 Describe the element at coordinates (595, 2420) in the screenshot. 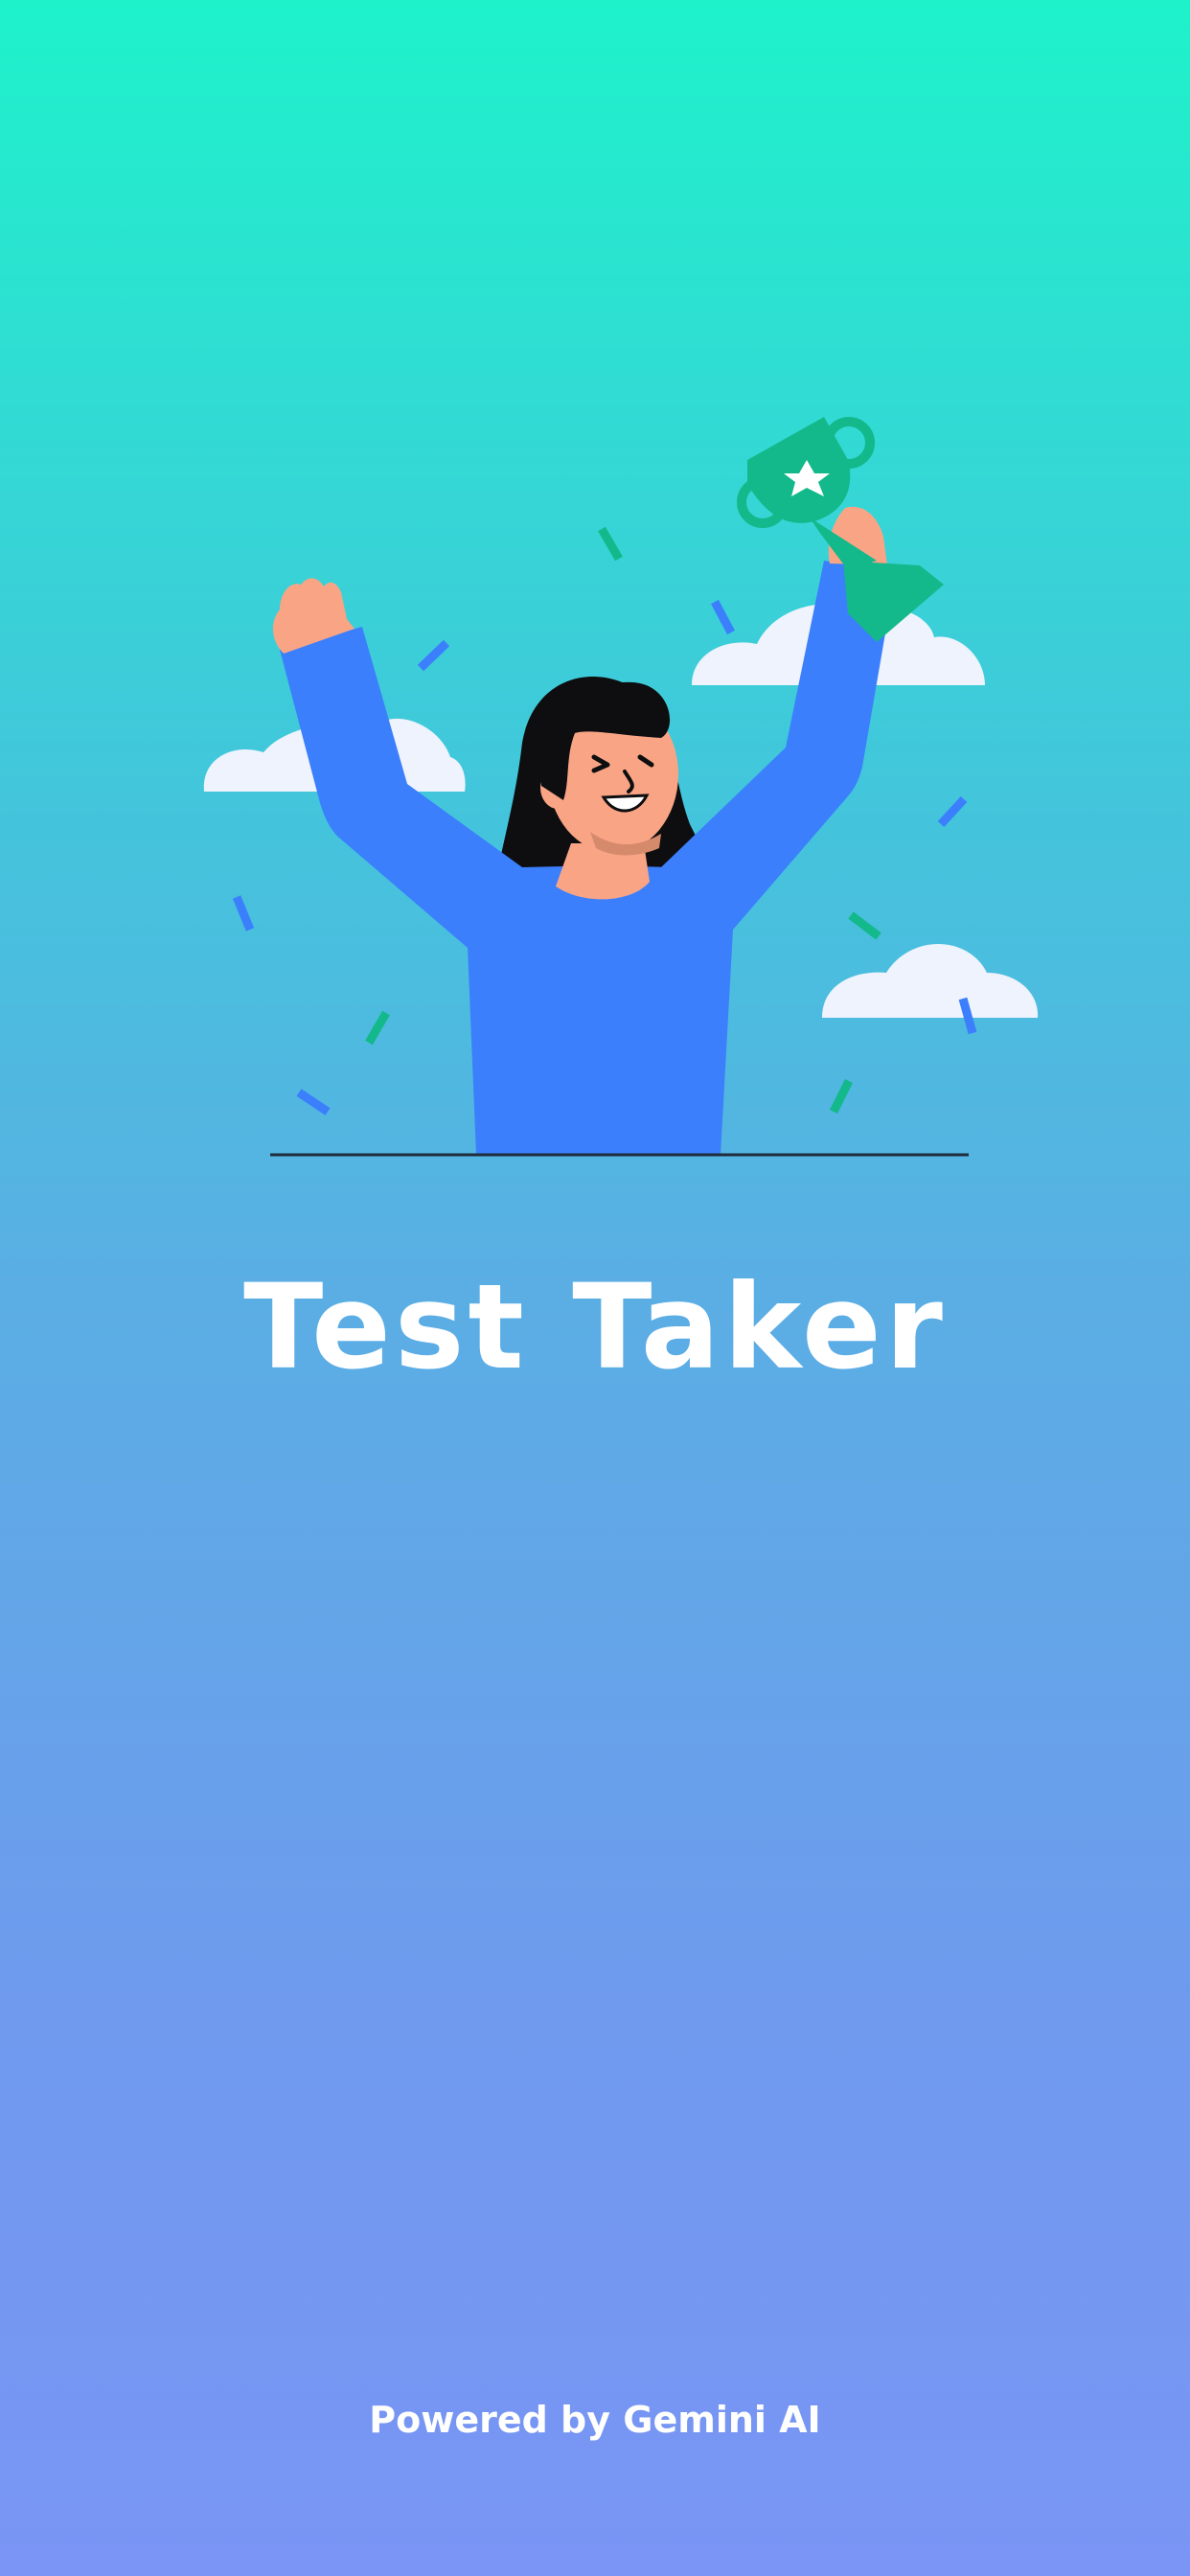

I see `powered-by-footer: Powered by Gemini AI` at that location.